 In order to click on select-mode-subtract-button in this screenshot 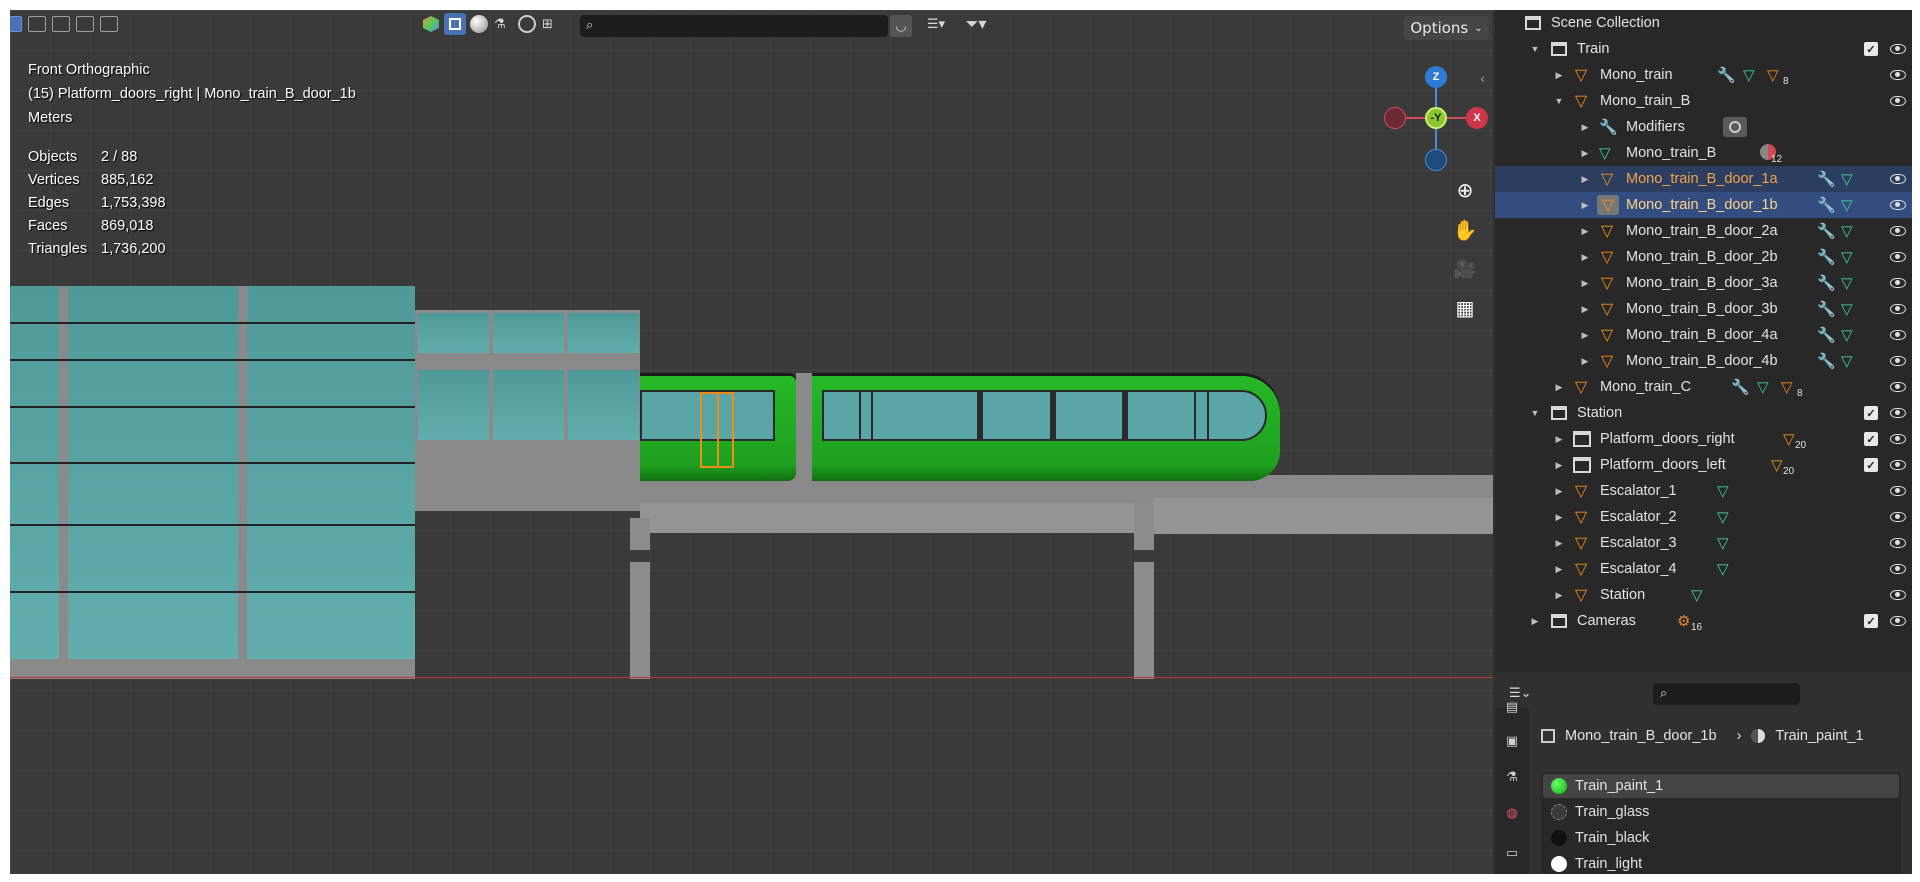, I will do `click(61, 24)`.